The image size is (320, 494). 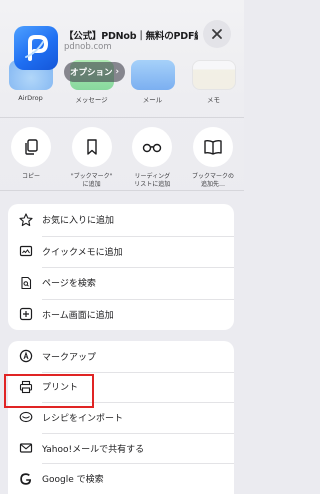 I want to click on menu-item-quick-note: クイックメモに追加, so click(x=121, y=251).